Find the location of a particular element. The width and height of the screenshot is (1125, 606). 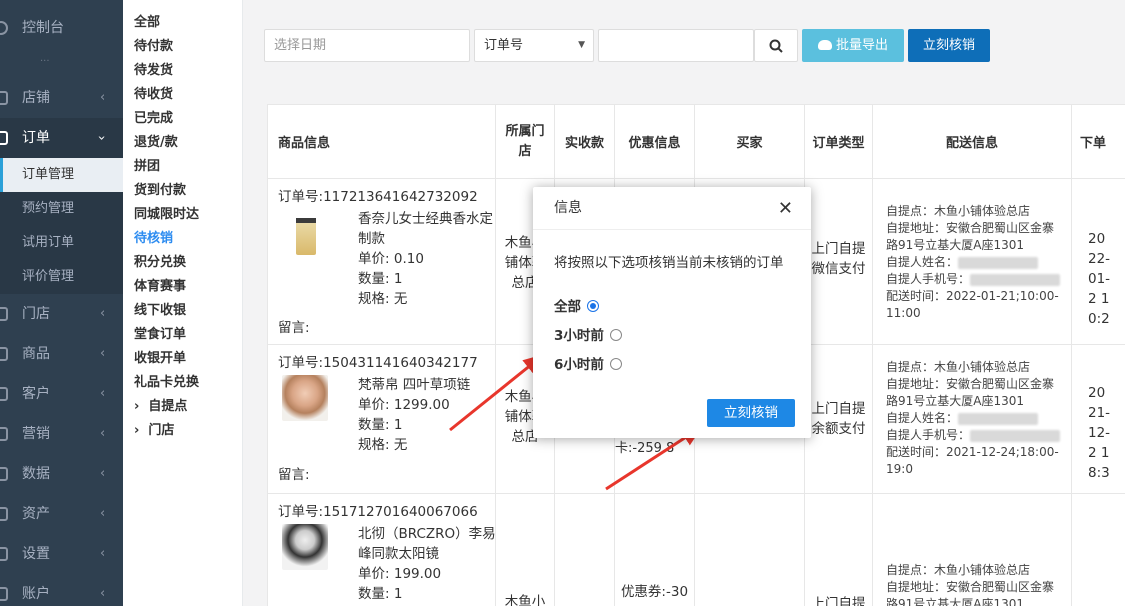

status-same-city: 同城限时达 is located at coordinates (166, 215).